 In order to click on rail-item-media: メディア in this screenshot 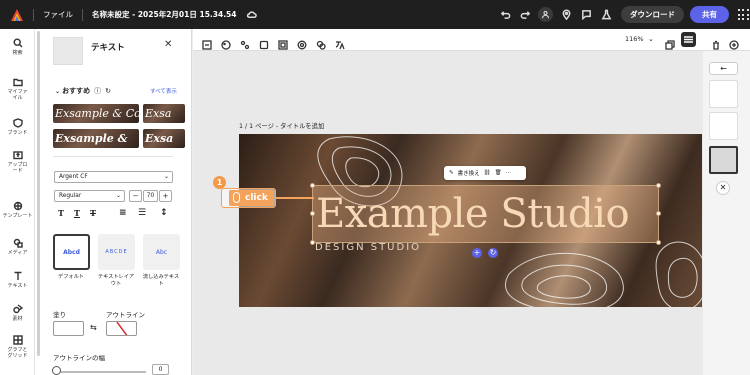, I will do `click(17, 247)`.